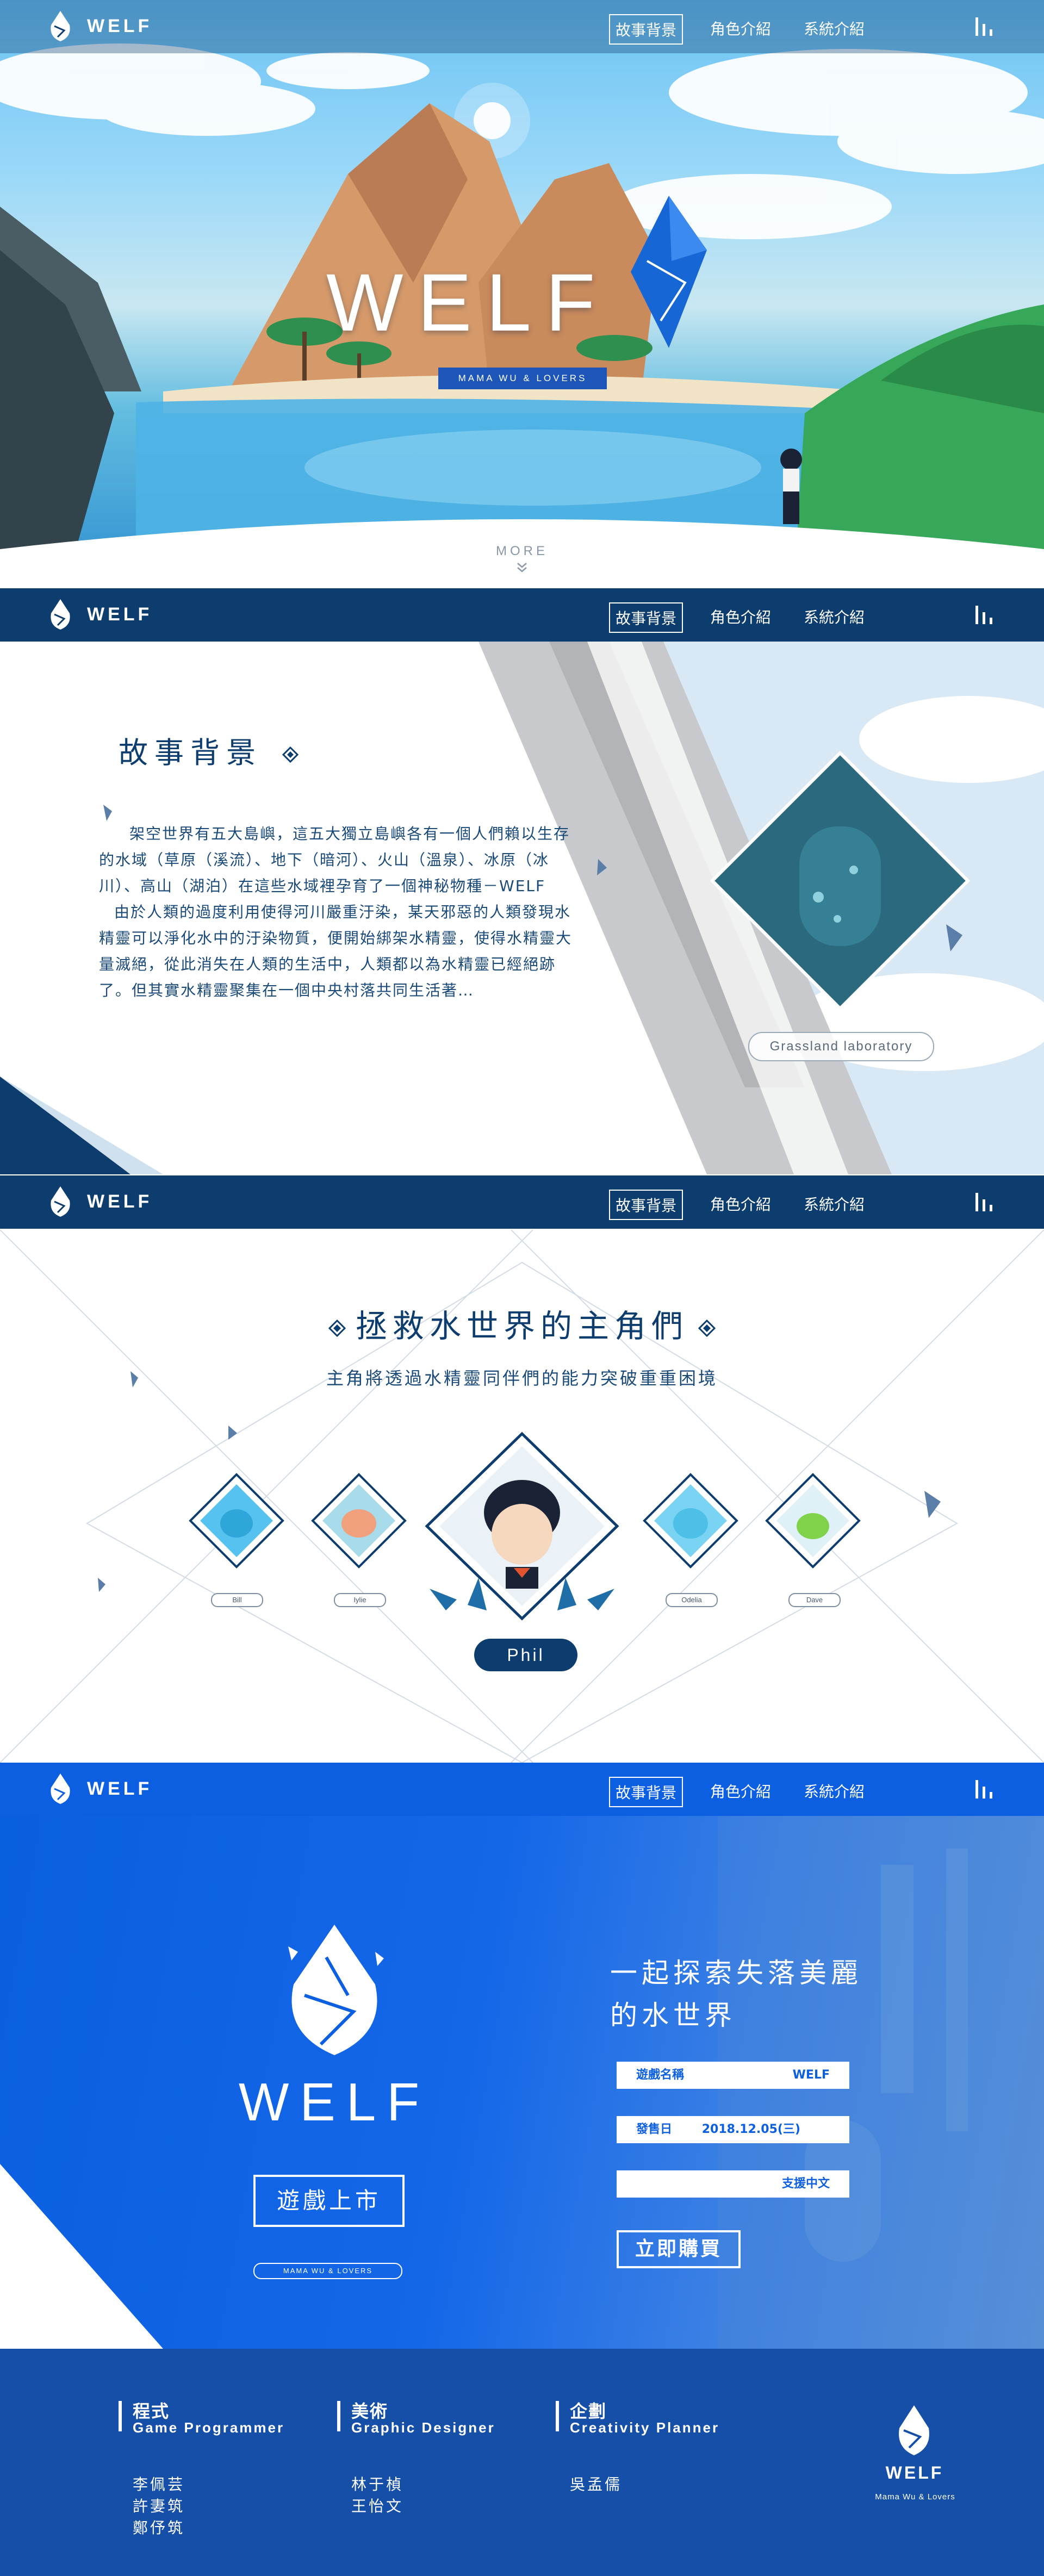 The image size is (1044, 2576). I want to click on info-row-release-date: 發售日 2018.12.05(三), so click(733, 2129).